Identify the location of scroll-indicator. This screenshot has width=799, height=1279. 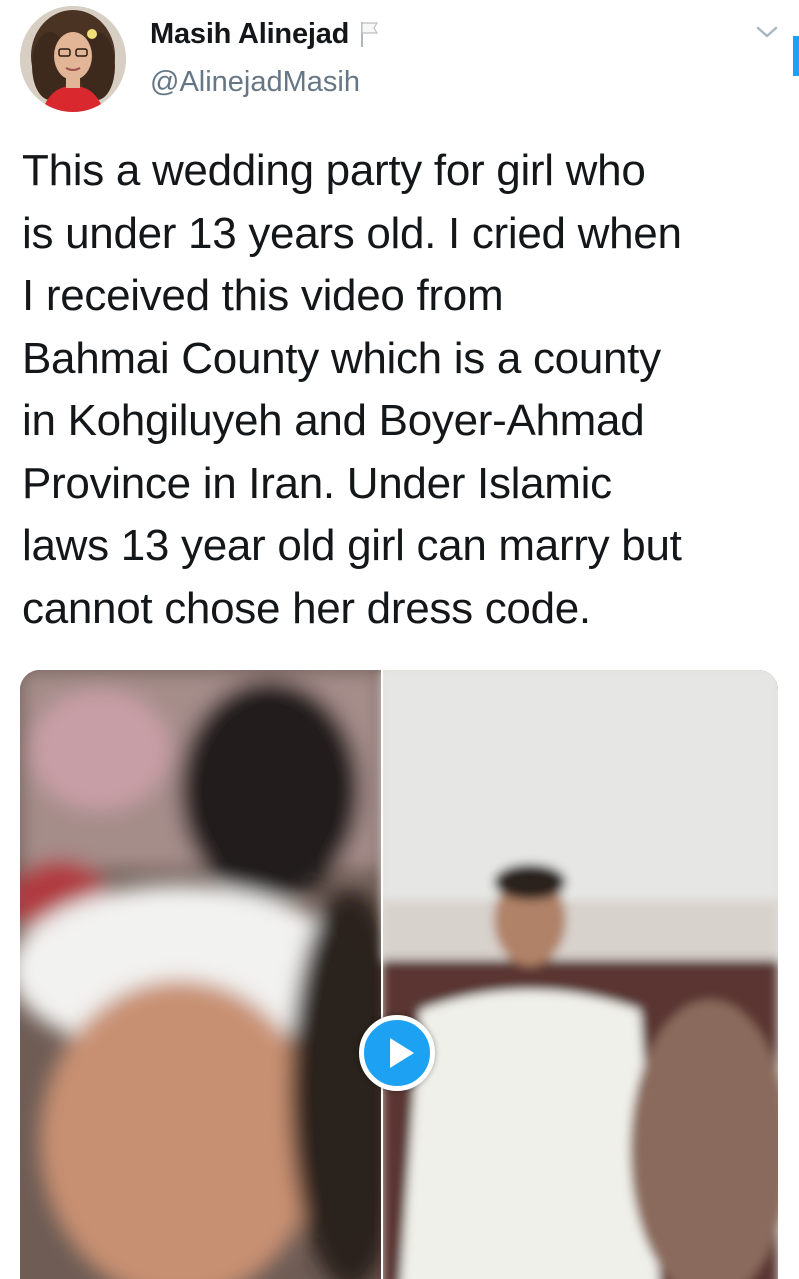
(796, 56).